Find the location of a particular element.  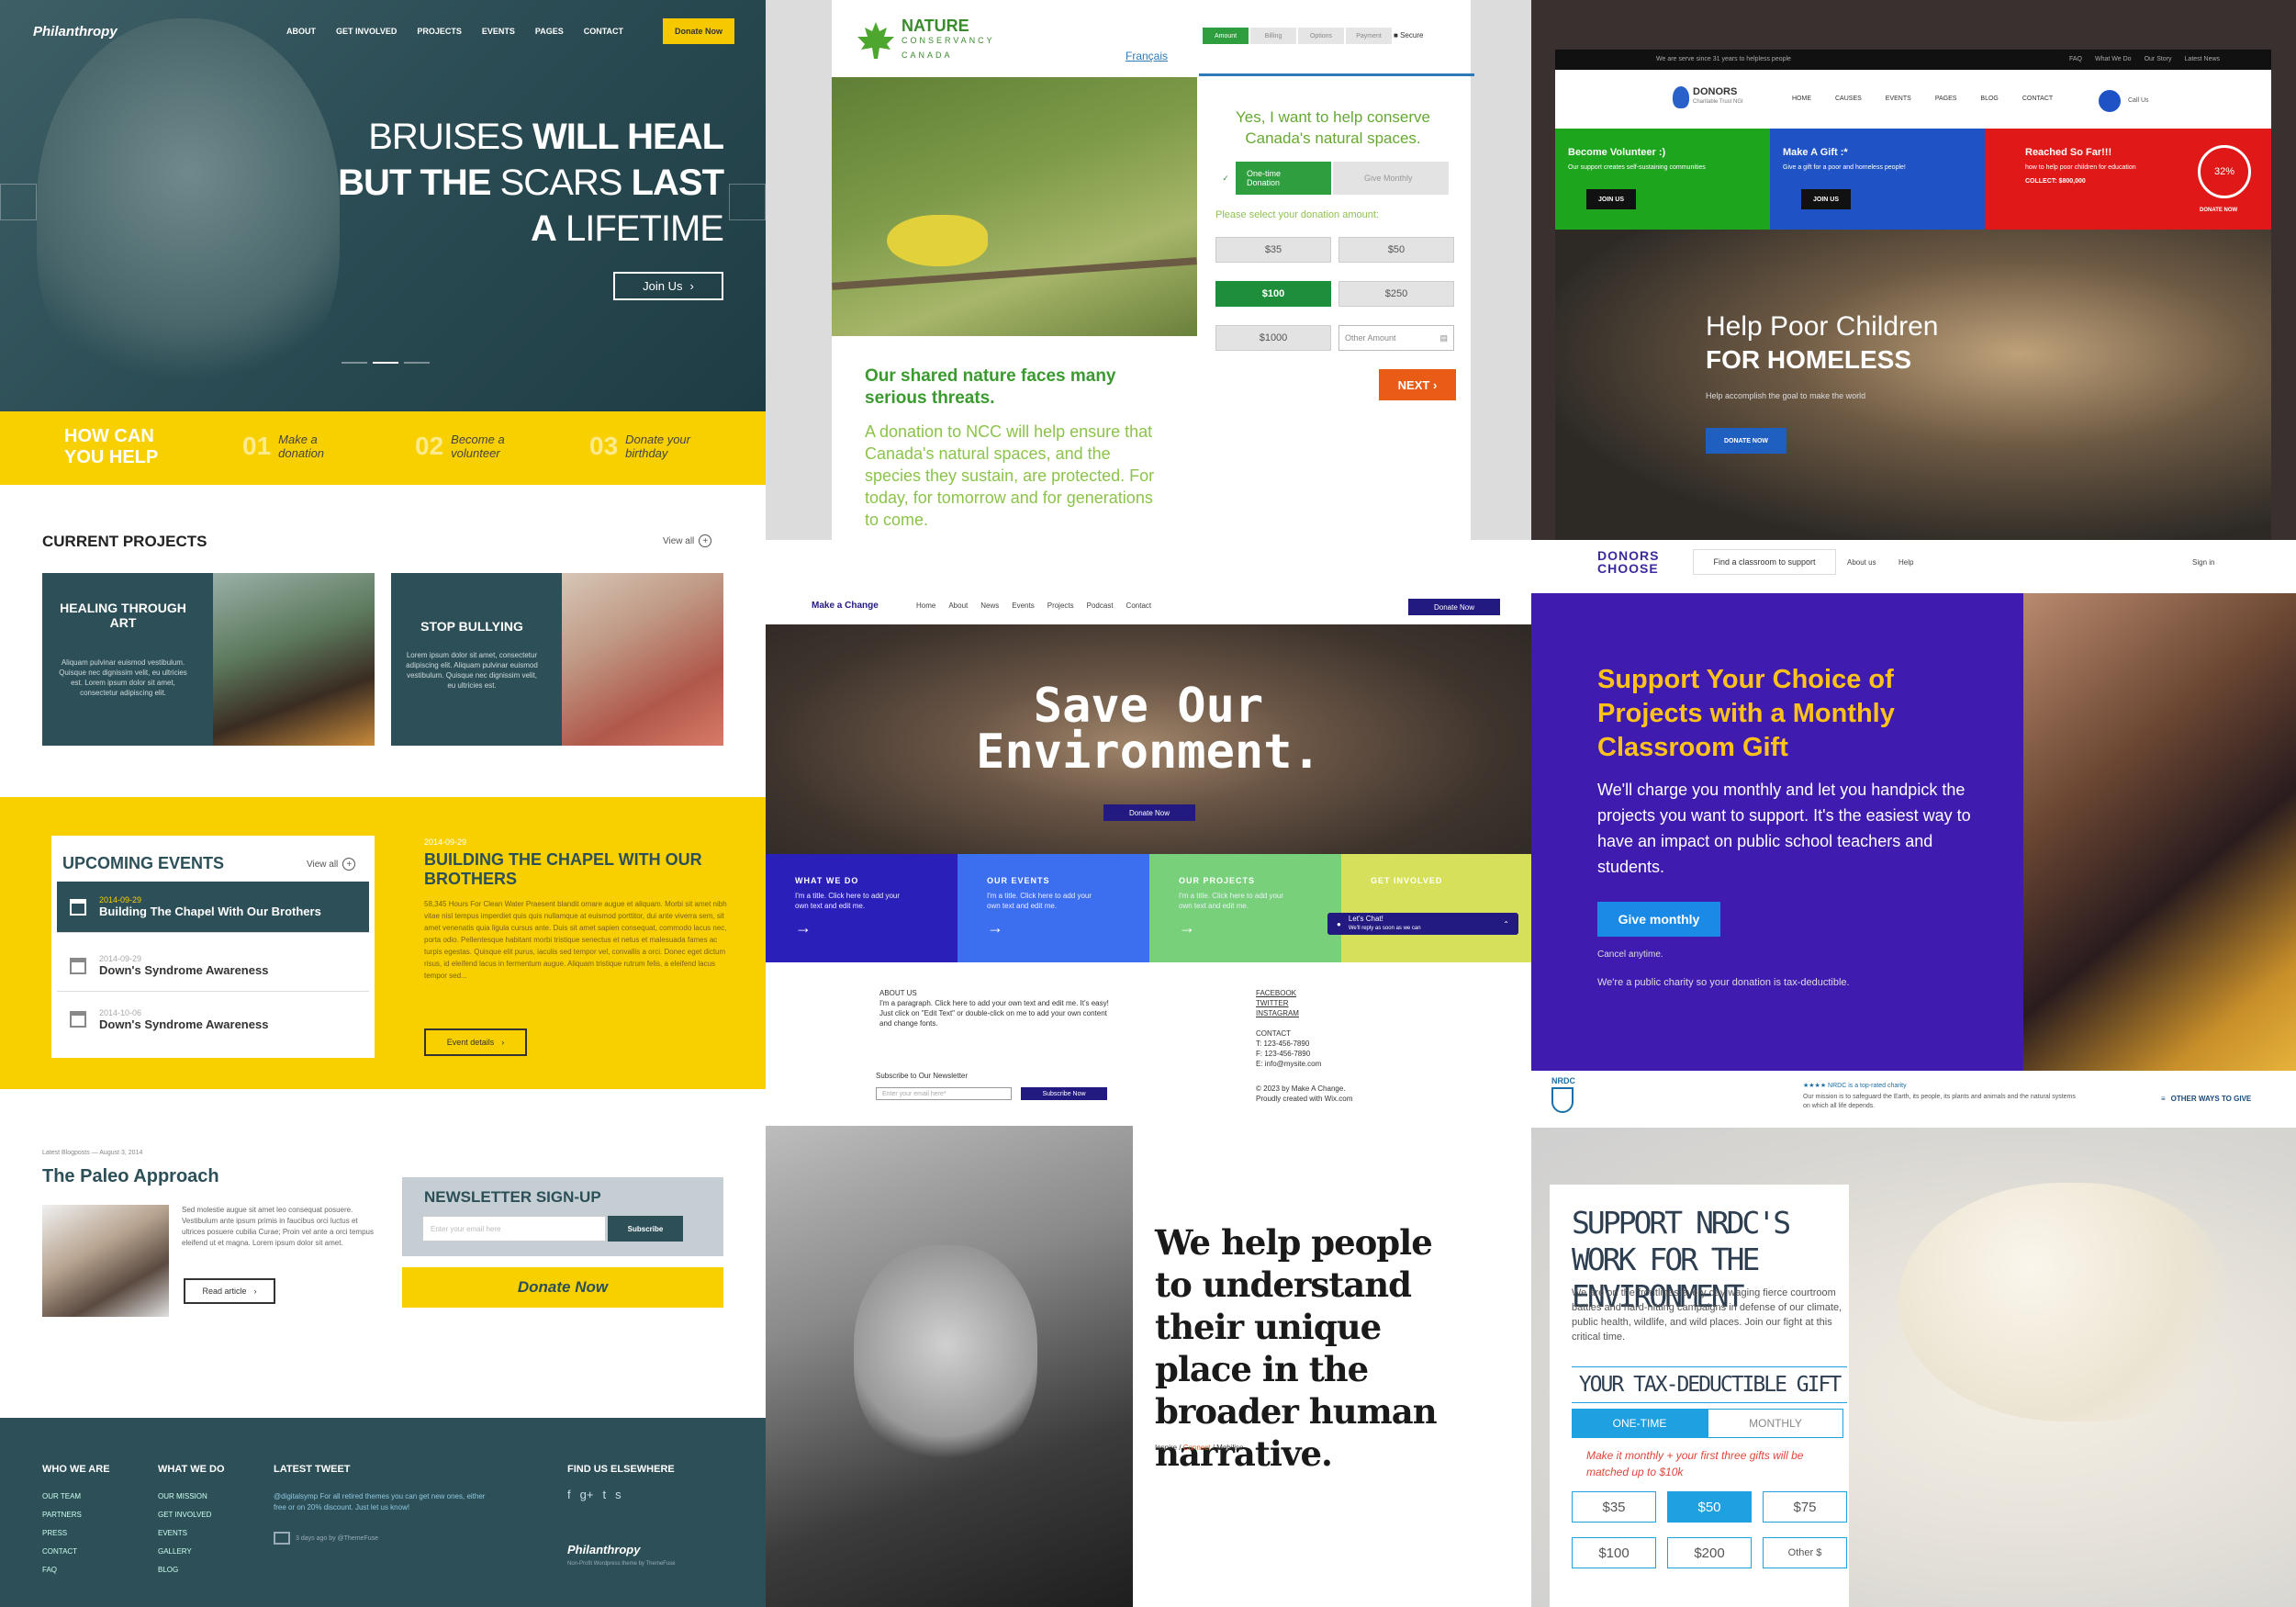

nav-projects: Projects is located at coordinates (1060, 605).